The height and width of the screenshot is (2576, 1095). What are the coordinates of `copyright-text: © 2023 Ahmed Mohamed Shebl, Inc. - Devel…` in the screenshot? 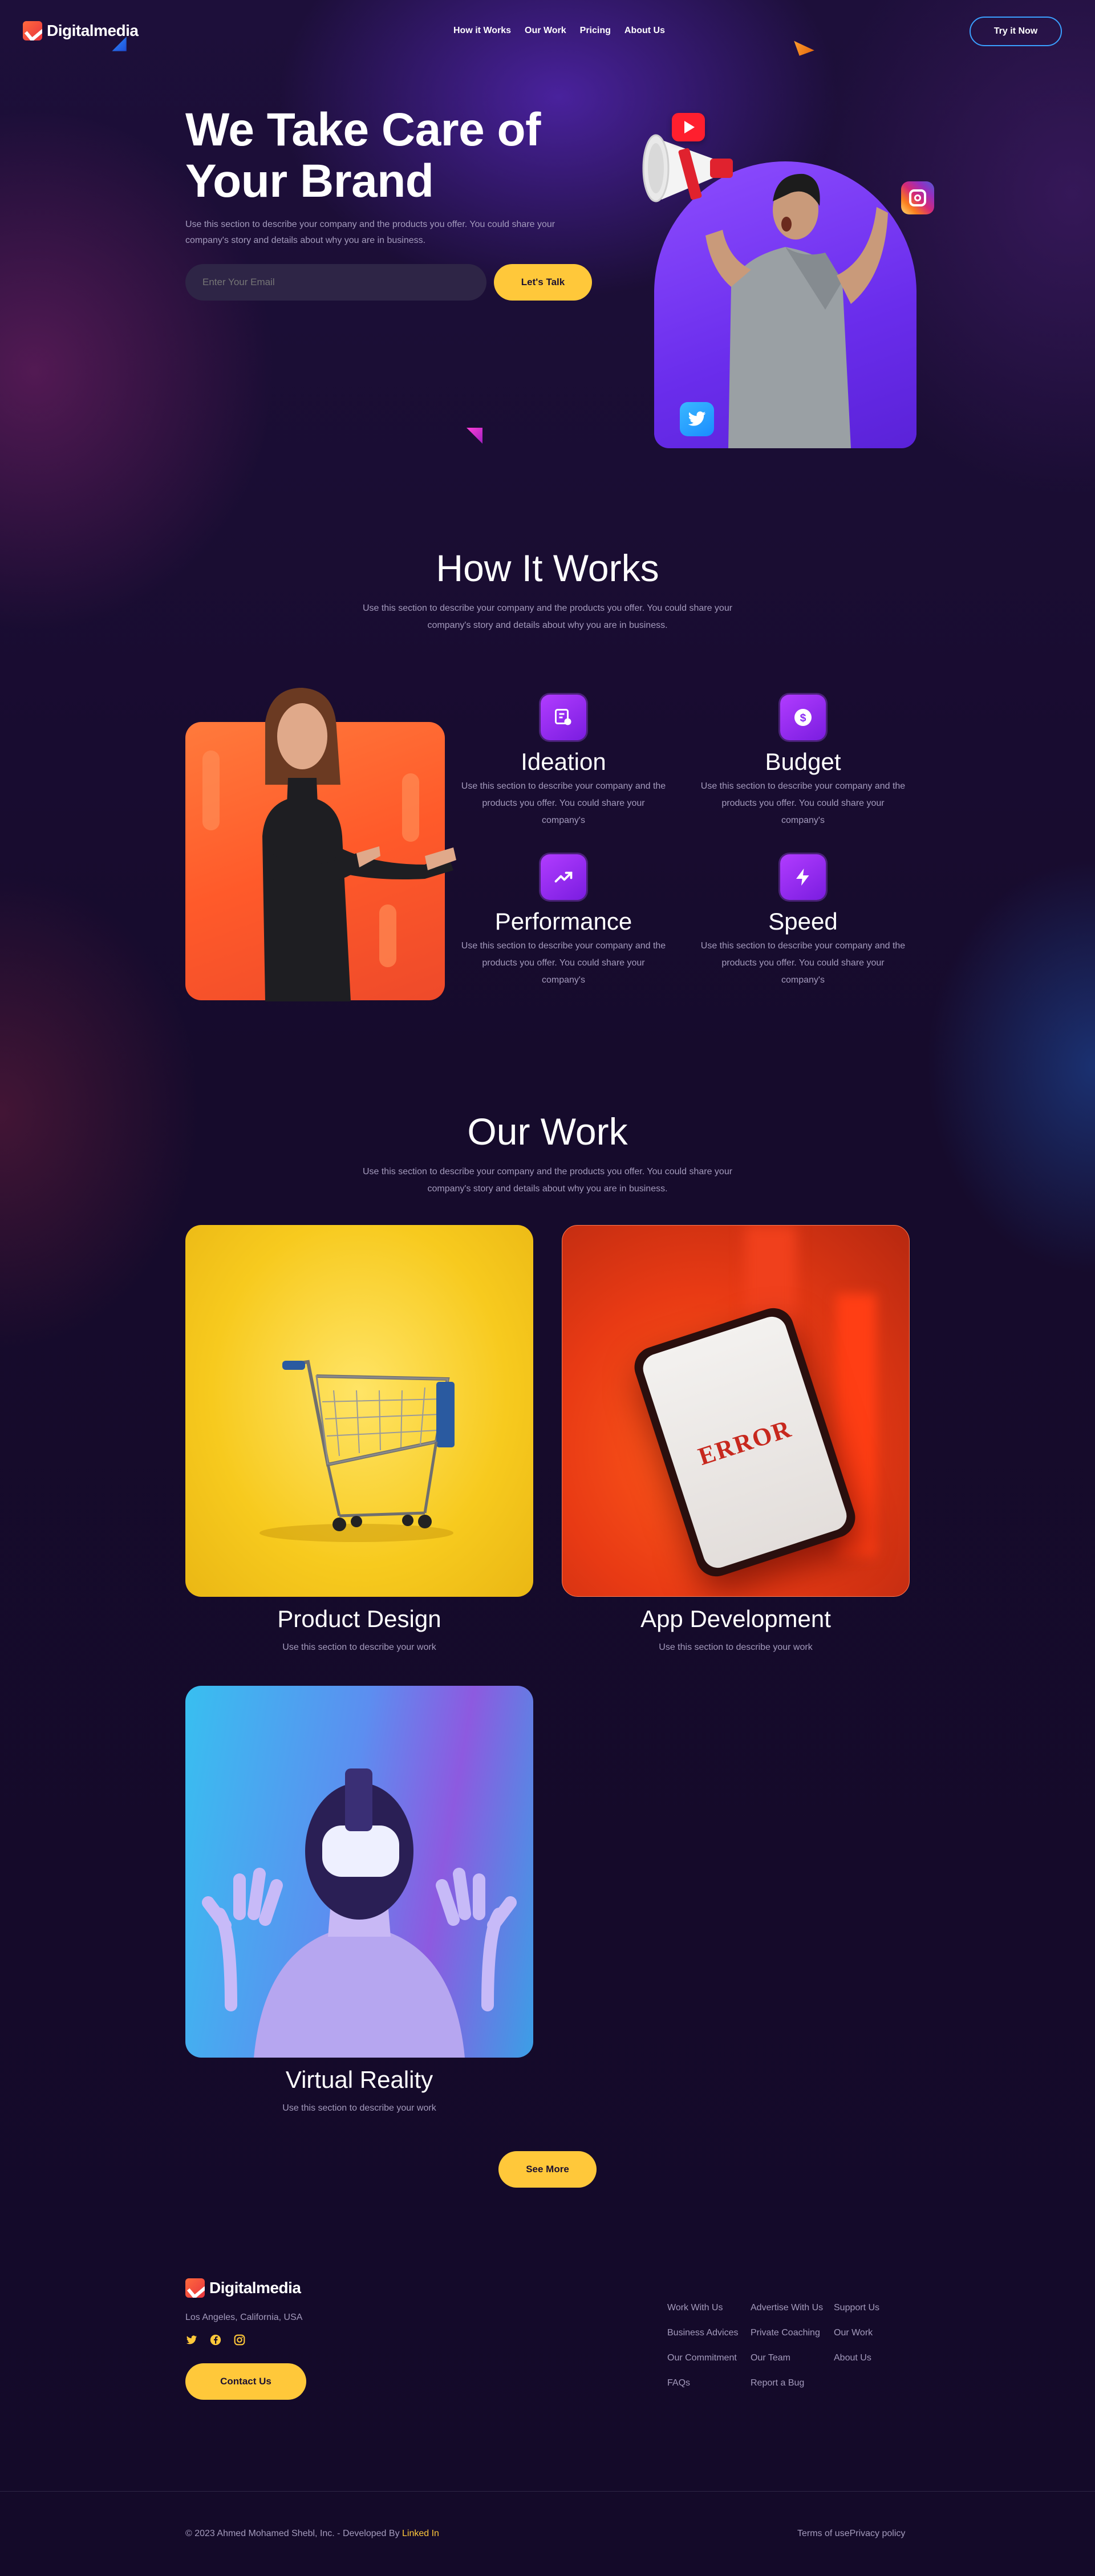 It's located at (292, 2533).